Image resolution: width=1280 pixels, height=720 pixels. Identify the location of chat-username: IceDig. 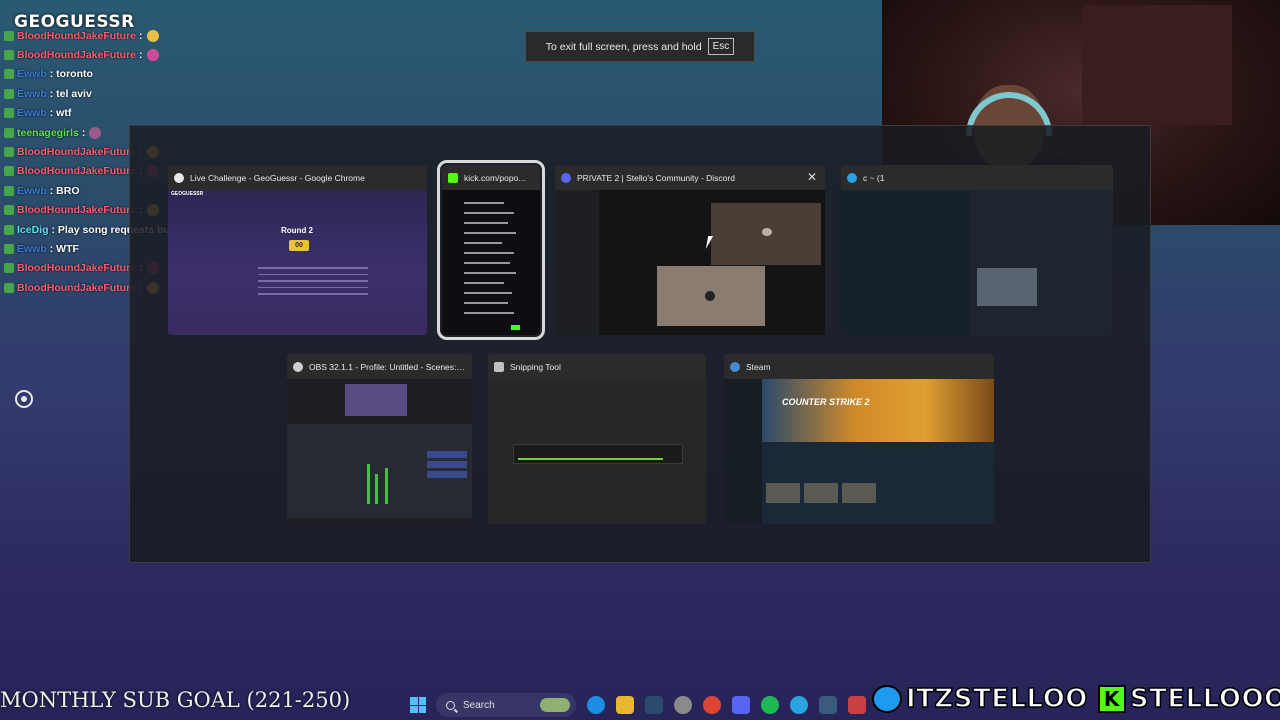
(33, 230).